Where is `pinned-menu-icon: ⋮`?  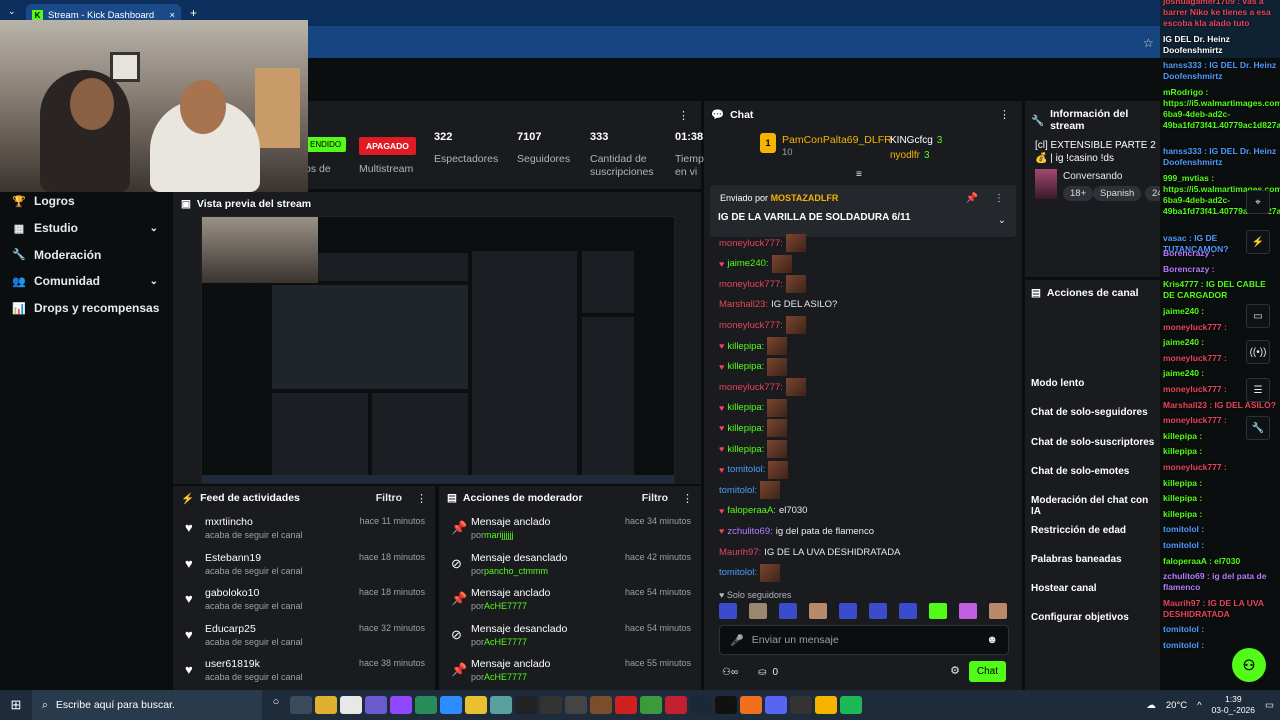 pinned-menu-icon: ⋮ is located at coordinates (999, 198).